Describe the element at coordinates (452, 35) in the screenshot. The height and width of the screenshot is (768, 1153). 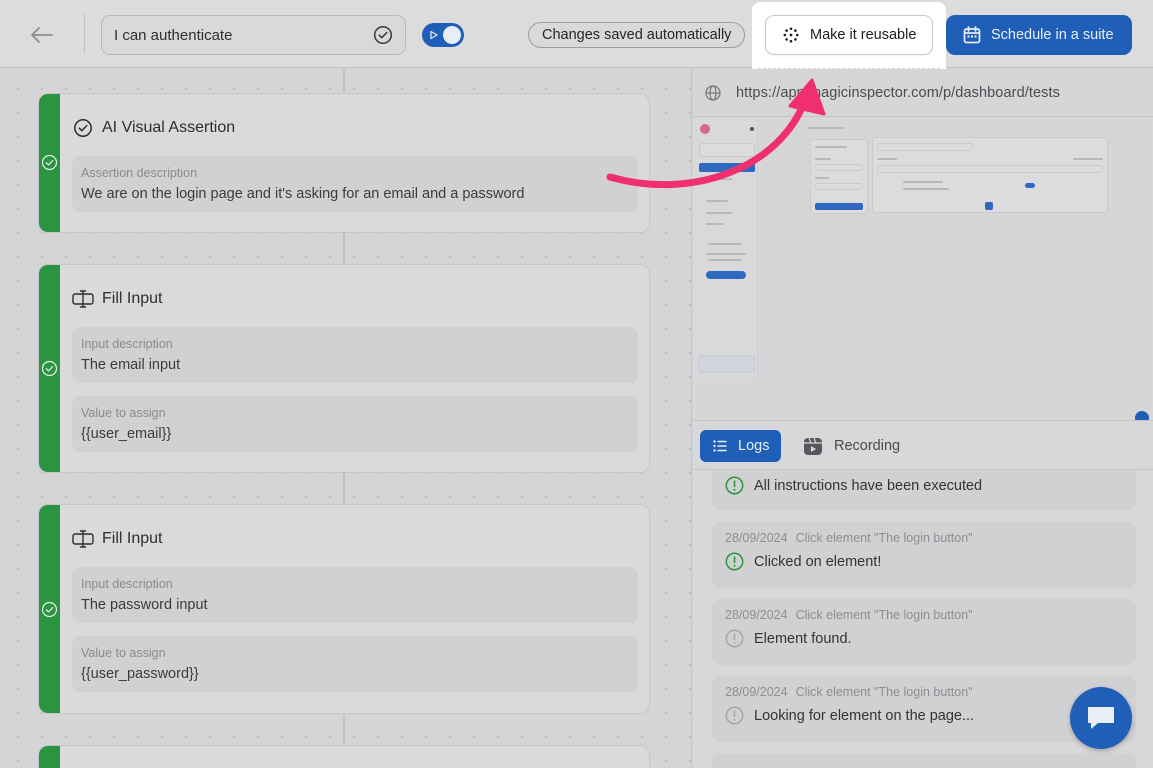
I see `toggle-knob` at that location.